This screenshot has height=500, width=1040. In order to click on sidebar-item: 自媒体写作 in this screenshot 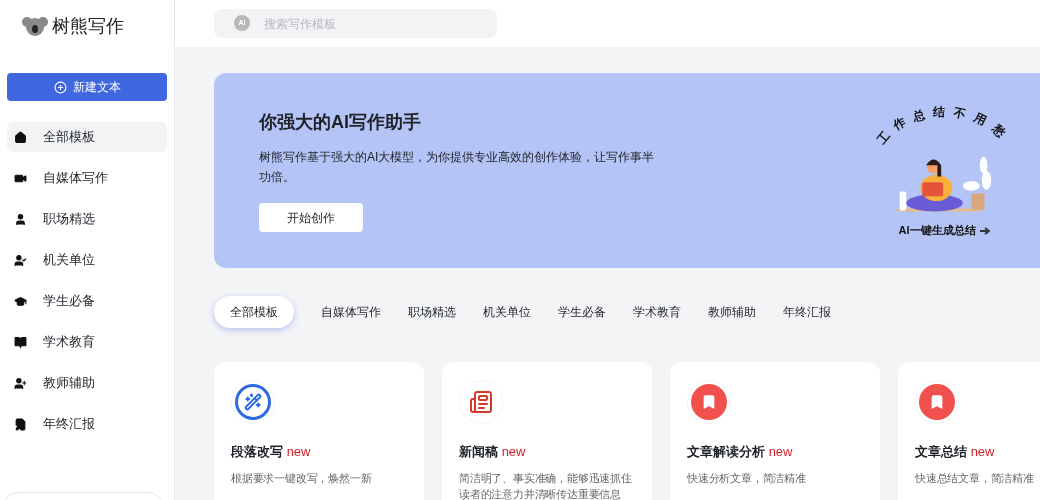, I will do `click(87, 178)`.